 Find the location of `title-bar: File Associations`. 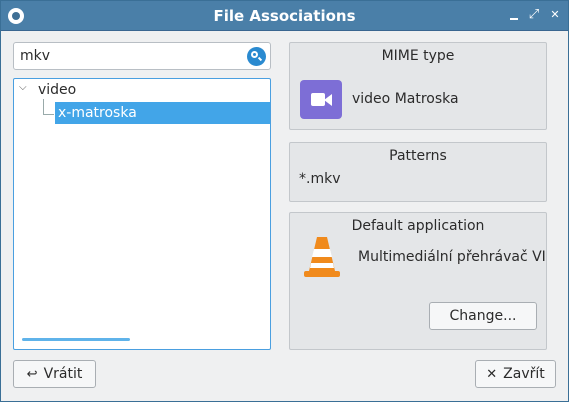

title-bar: File Associations is located at coordinates (284, 16).